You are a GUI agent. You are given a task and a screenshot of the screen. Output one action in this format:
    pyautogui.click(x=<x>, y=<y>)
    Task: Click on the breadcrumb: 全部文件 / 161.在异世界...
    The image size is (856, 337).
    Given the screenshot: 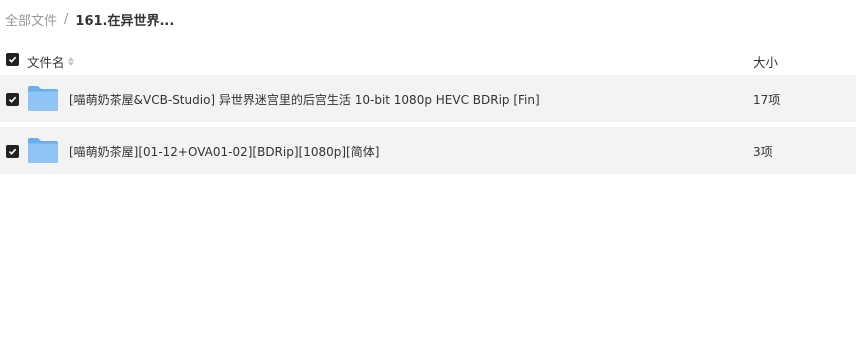 What is the action you would take?
    pyautogui.click(x=90, y=19)
    